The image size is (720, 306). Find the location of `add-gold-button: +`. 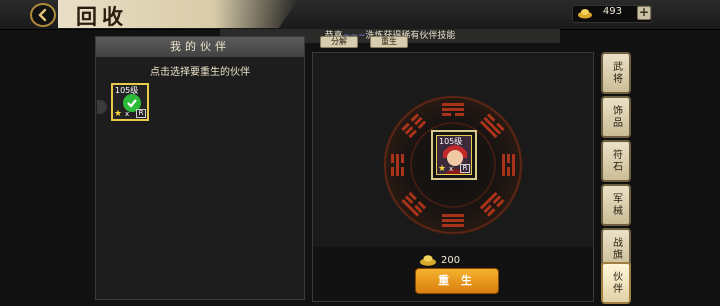

add-gold-button: + is located at coordinates (644, 13).